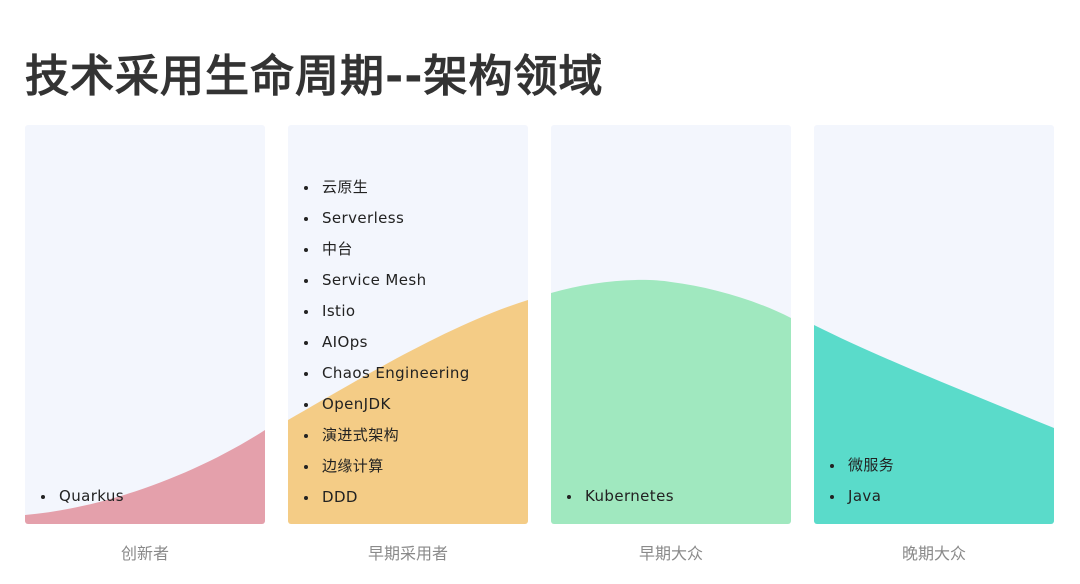 Image resolution: width=1080 pixels, height=584 pixels. Describe the element at coordinates (379, 187) in the screenshot. I see `list-item: 云原生` at that location.